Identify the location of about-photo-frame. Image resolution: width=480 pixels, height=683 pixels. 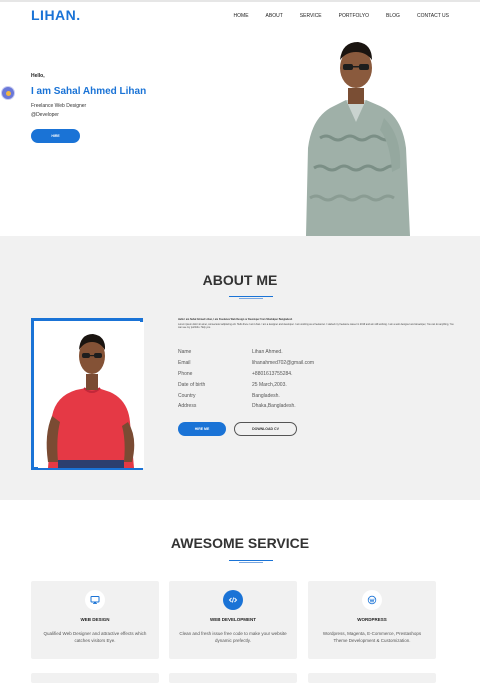
(87, 394).